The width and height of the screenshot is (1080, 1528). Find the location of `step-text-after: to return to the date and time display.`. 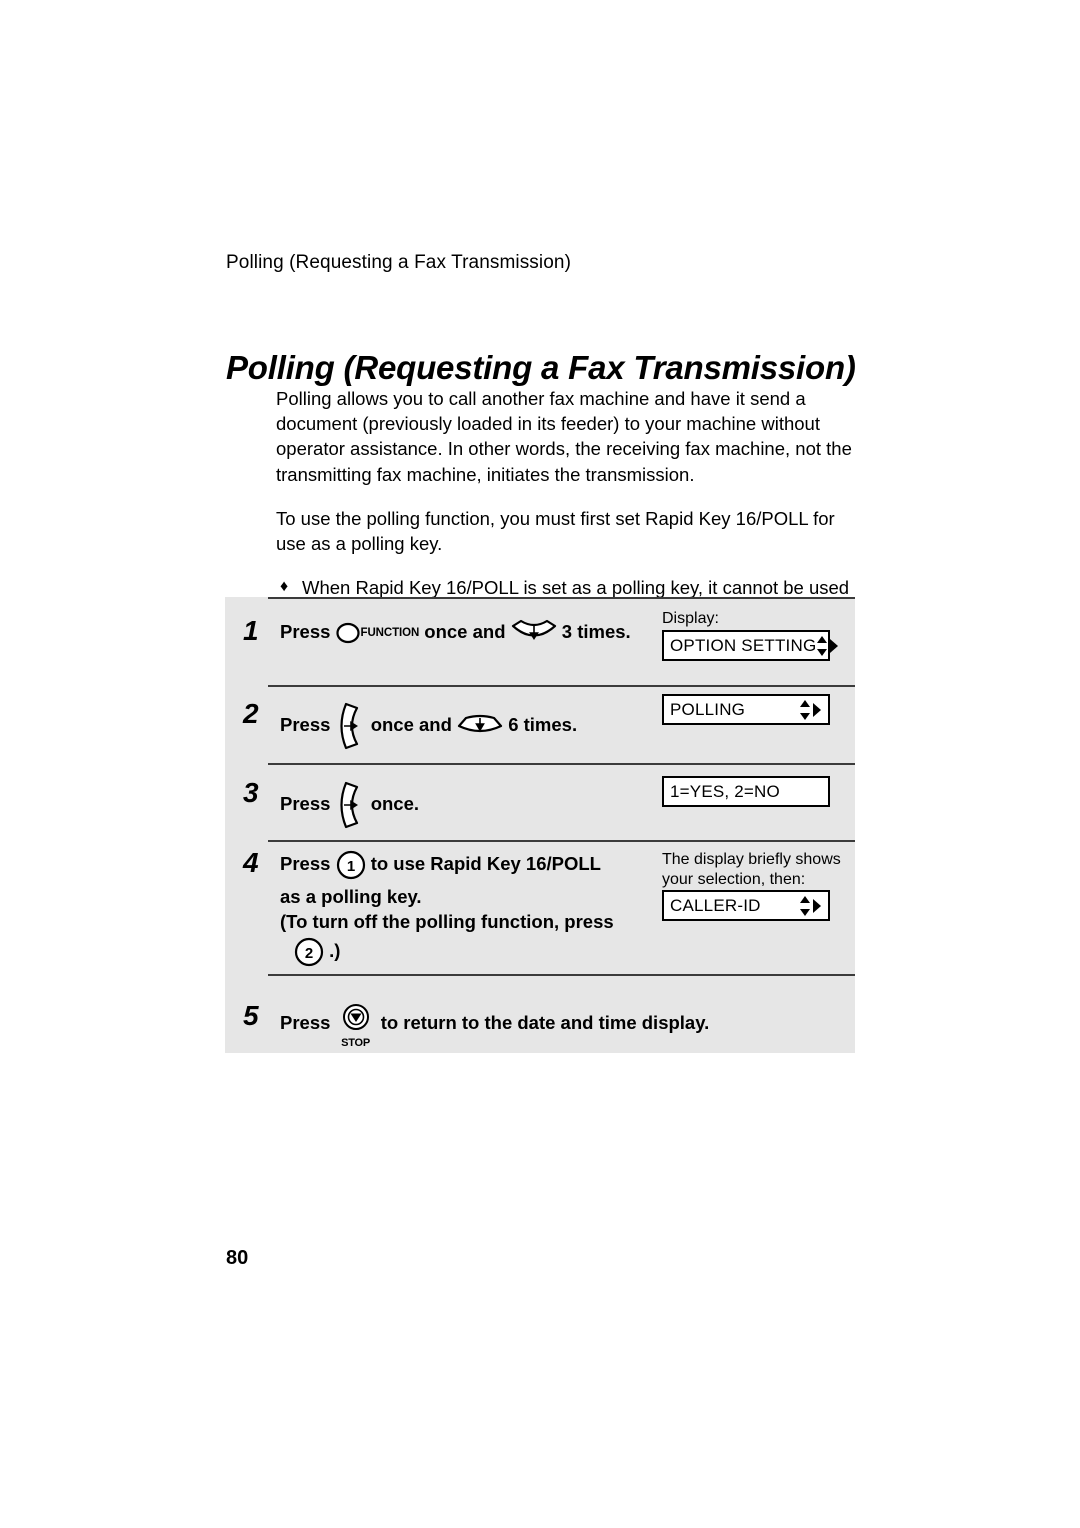

step-text-after: to return to the date and time display. is located at coordinates (545, 1022).